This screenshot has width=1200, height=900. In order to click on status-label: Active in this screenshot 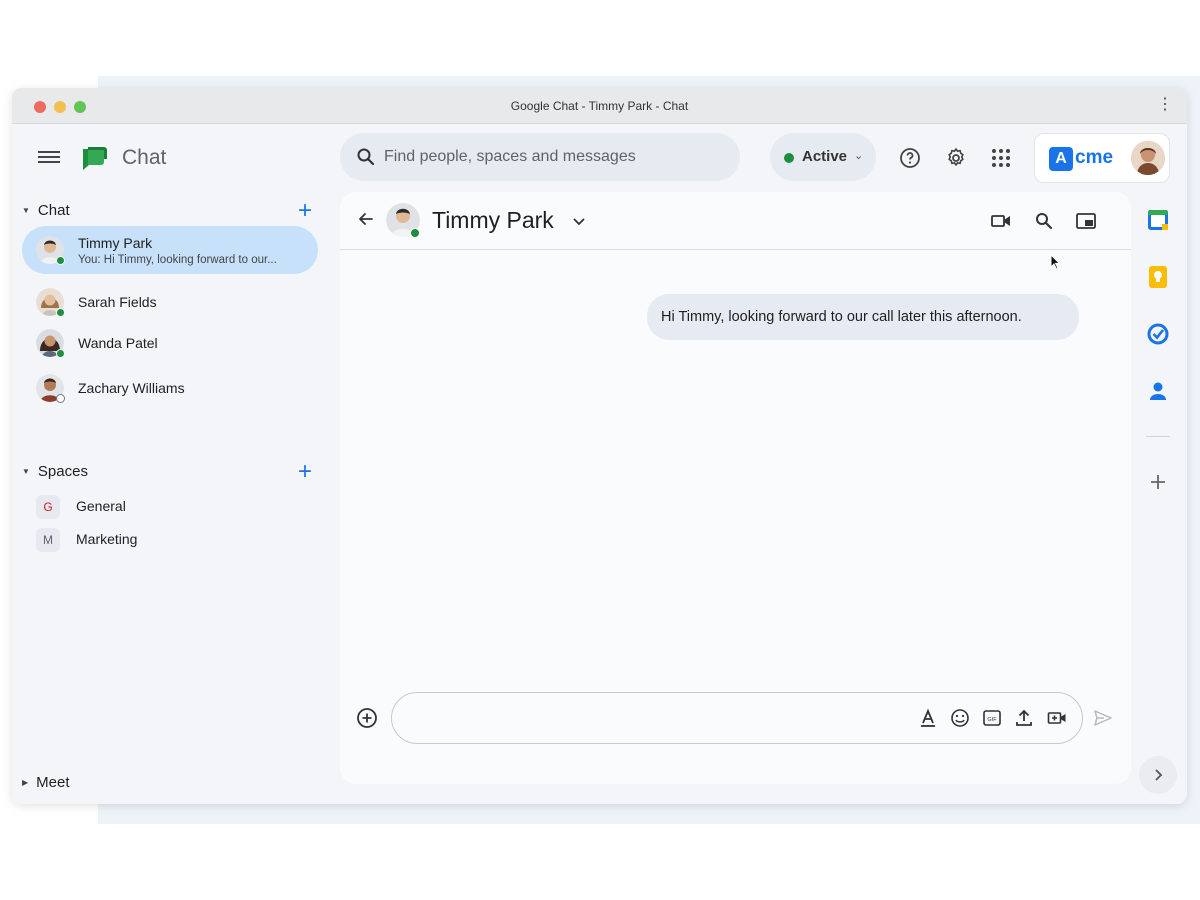, I will do `click(825, 156)`.